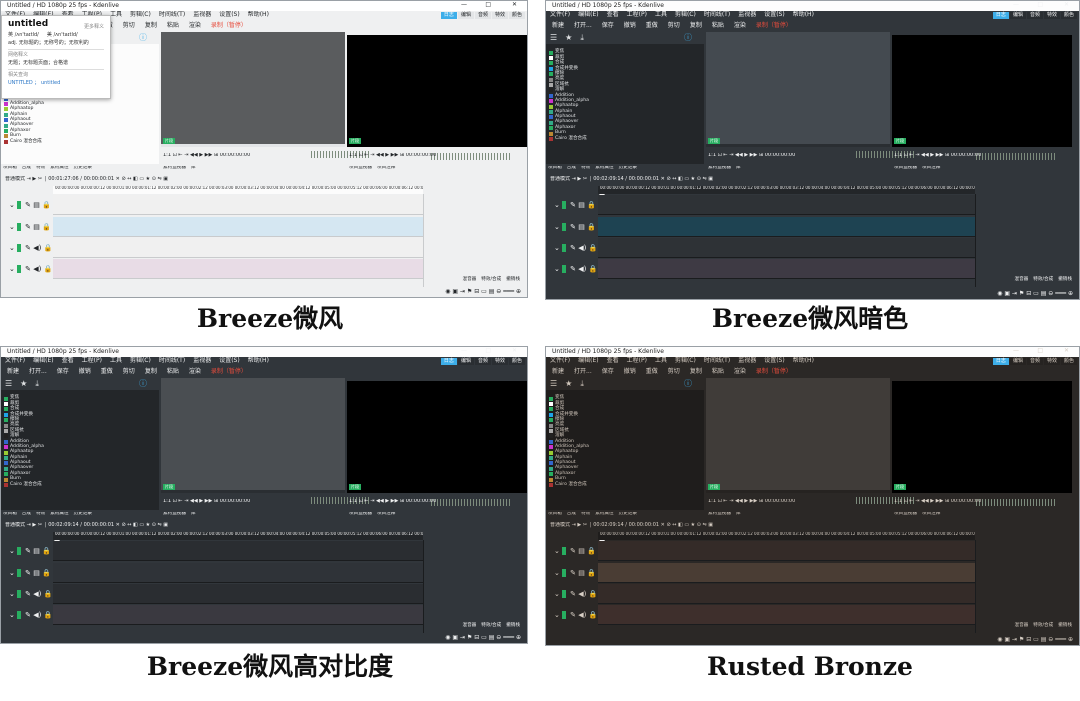  What do you see at coordinates (1021, 625) in the screenshot?
I see `dock-tab: 混音器` at bounding box center [1021, 625].